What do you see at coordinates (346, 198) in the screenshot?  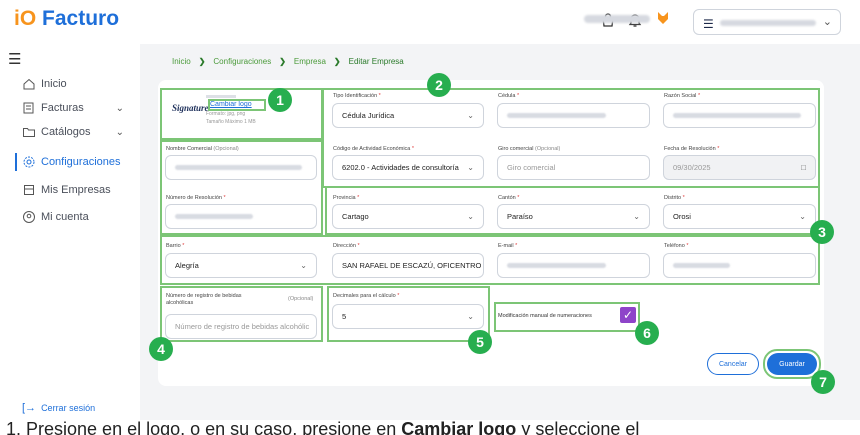 I see `provincia-label: Provincia *` at bounding box center [346, 198].